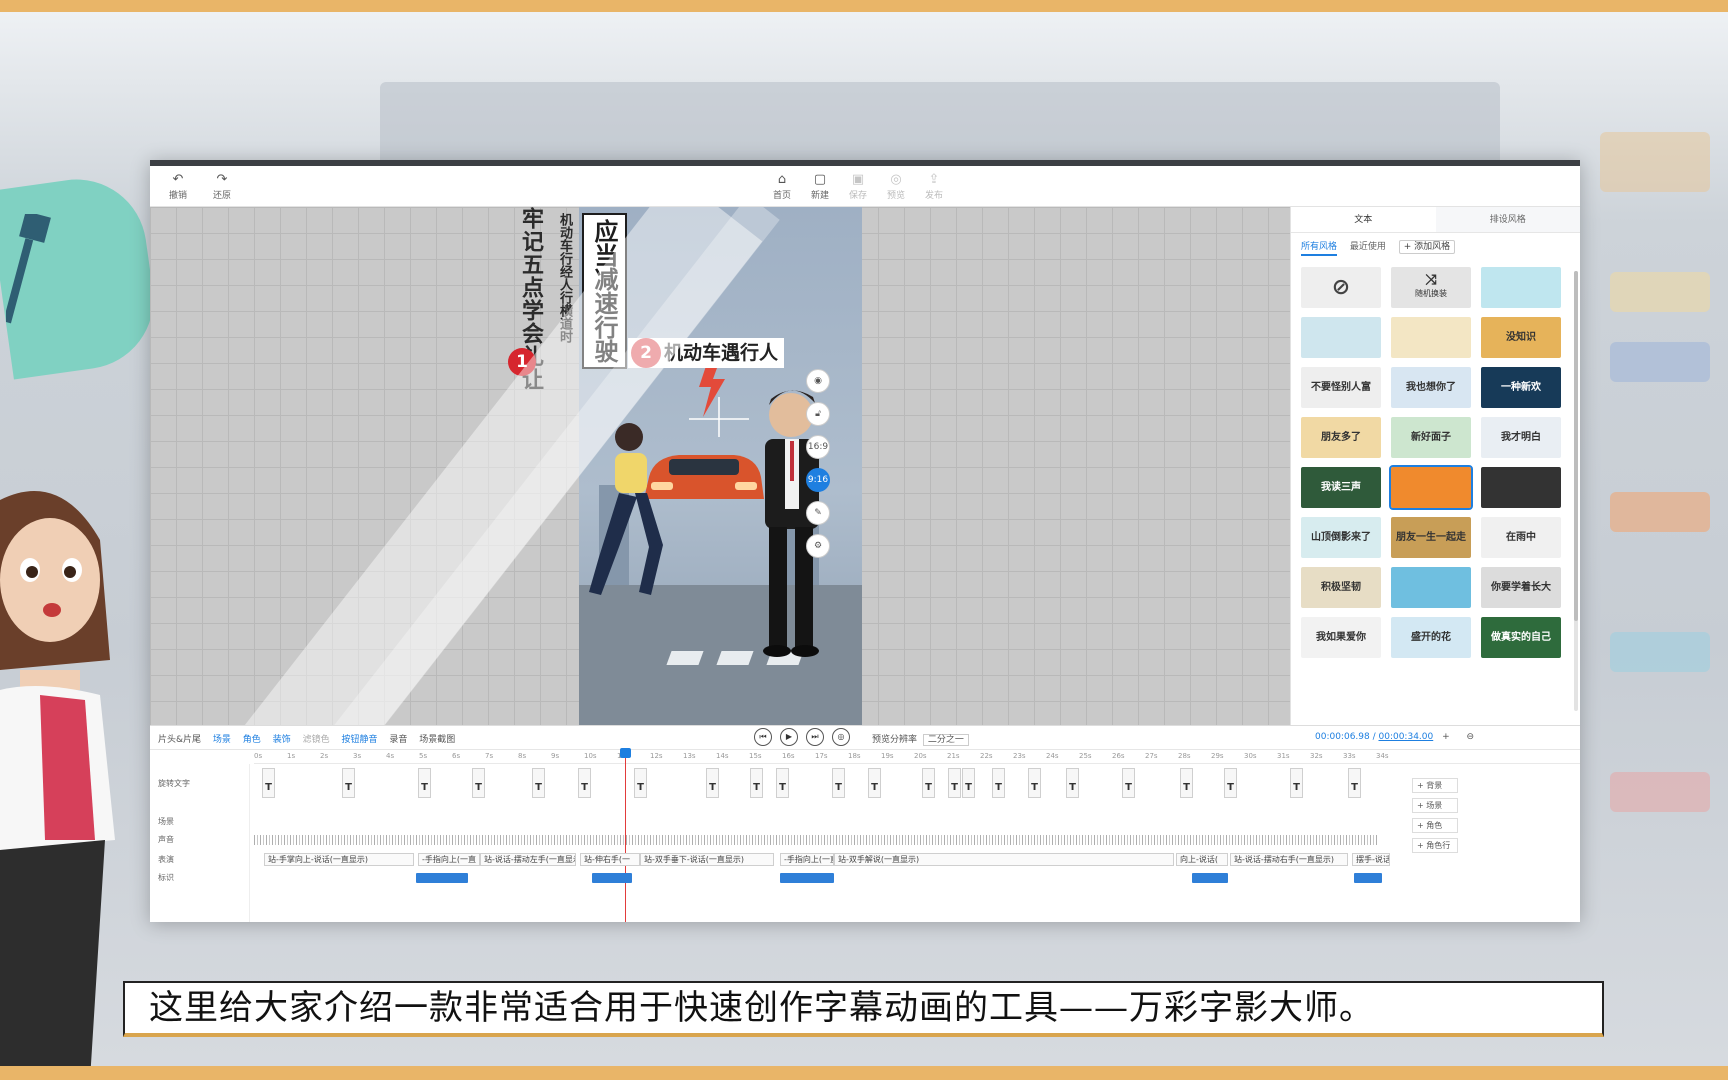 The image size is (1728, 1080). I want to click on tab-filter: 滤镜色, so click(316, 740).